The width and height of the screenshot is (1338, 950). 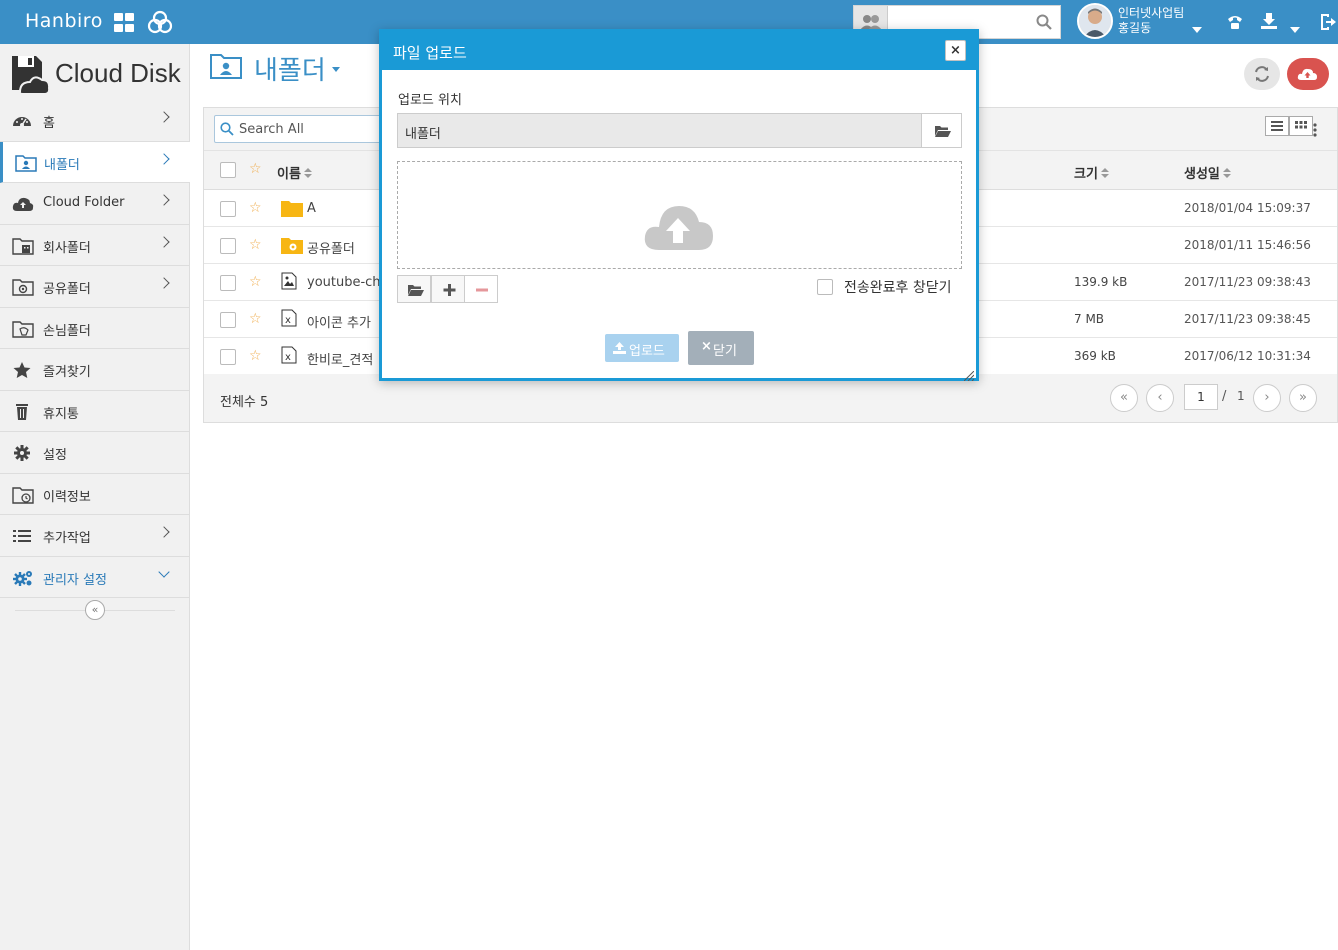 What do you see at coordinates (95, 370) in the screenshot?
I see `sidebar-item-favorites: 즐겨찾기` at bounding box center [95, 370].